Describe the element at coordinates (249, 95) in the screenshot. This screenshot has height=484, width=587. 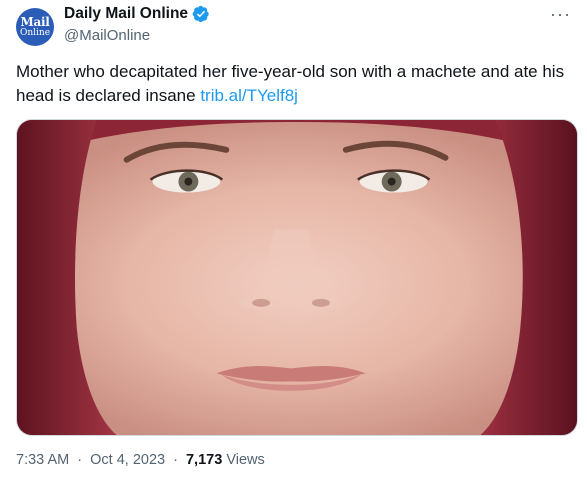
I see `tweet-link: trib.al/TYelf8j` at that location.